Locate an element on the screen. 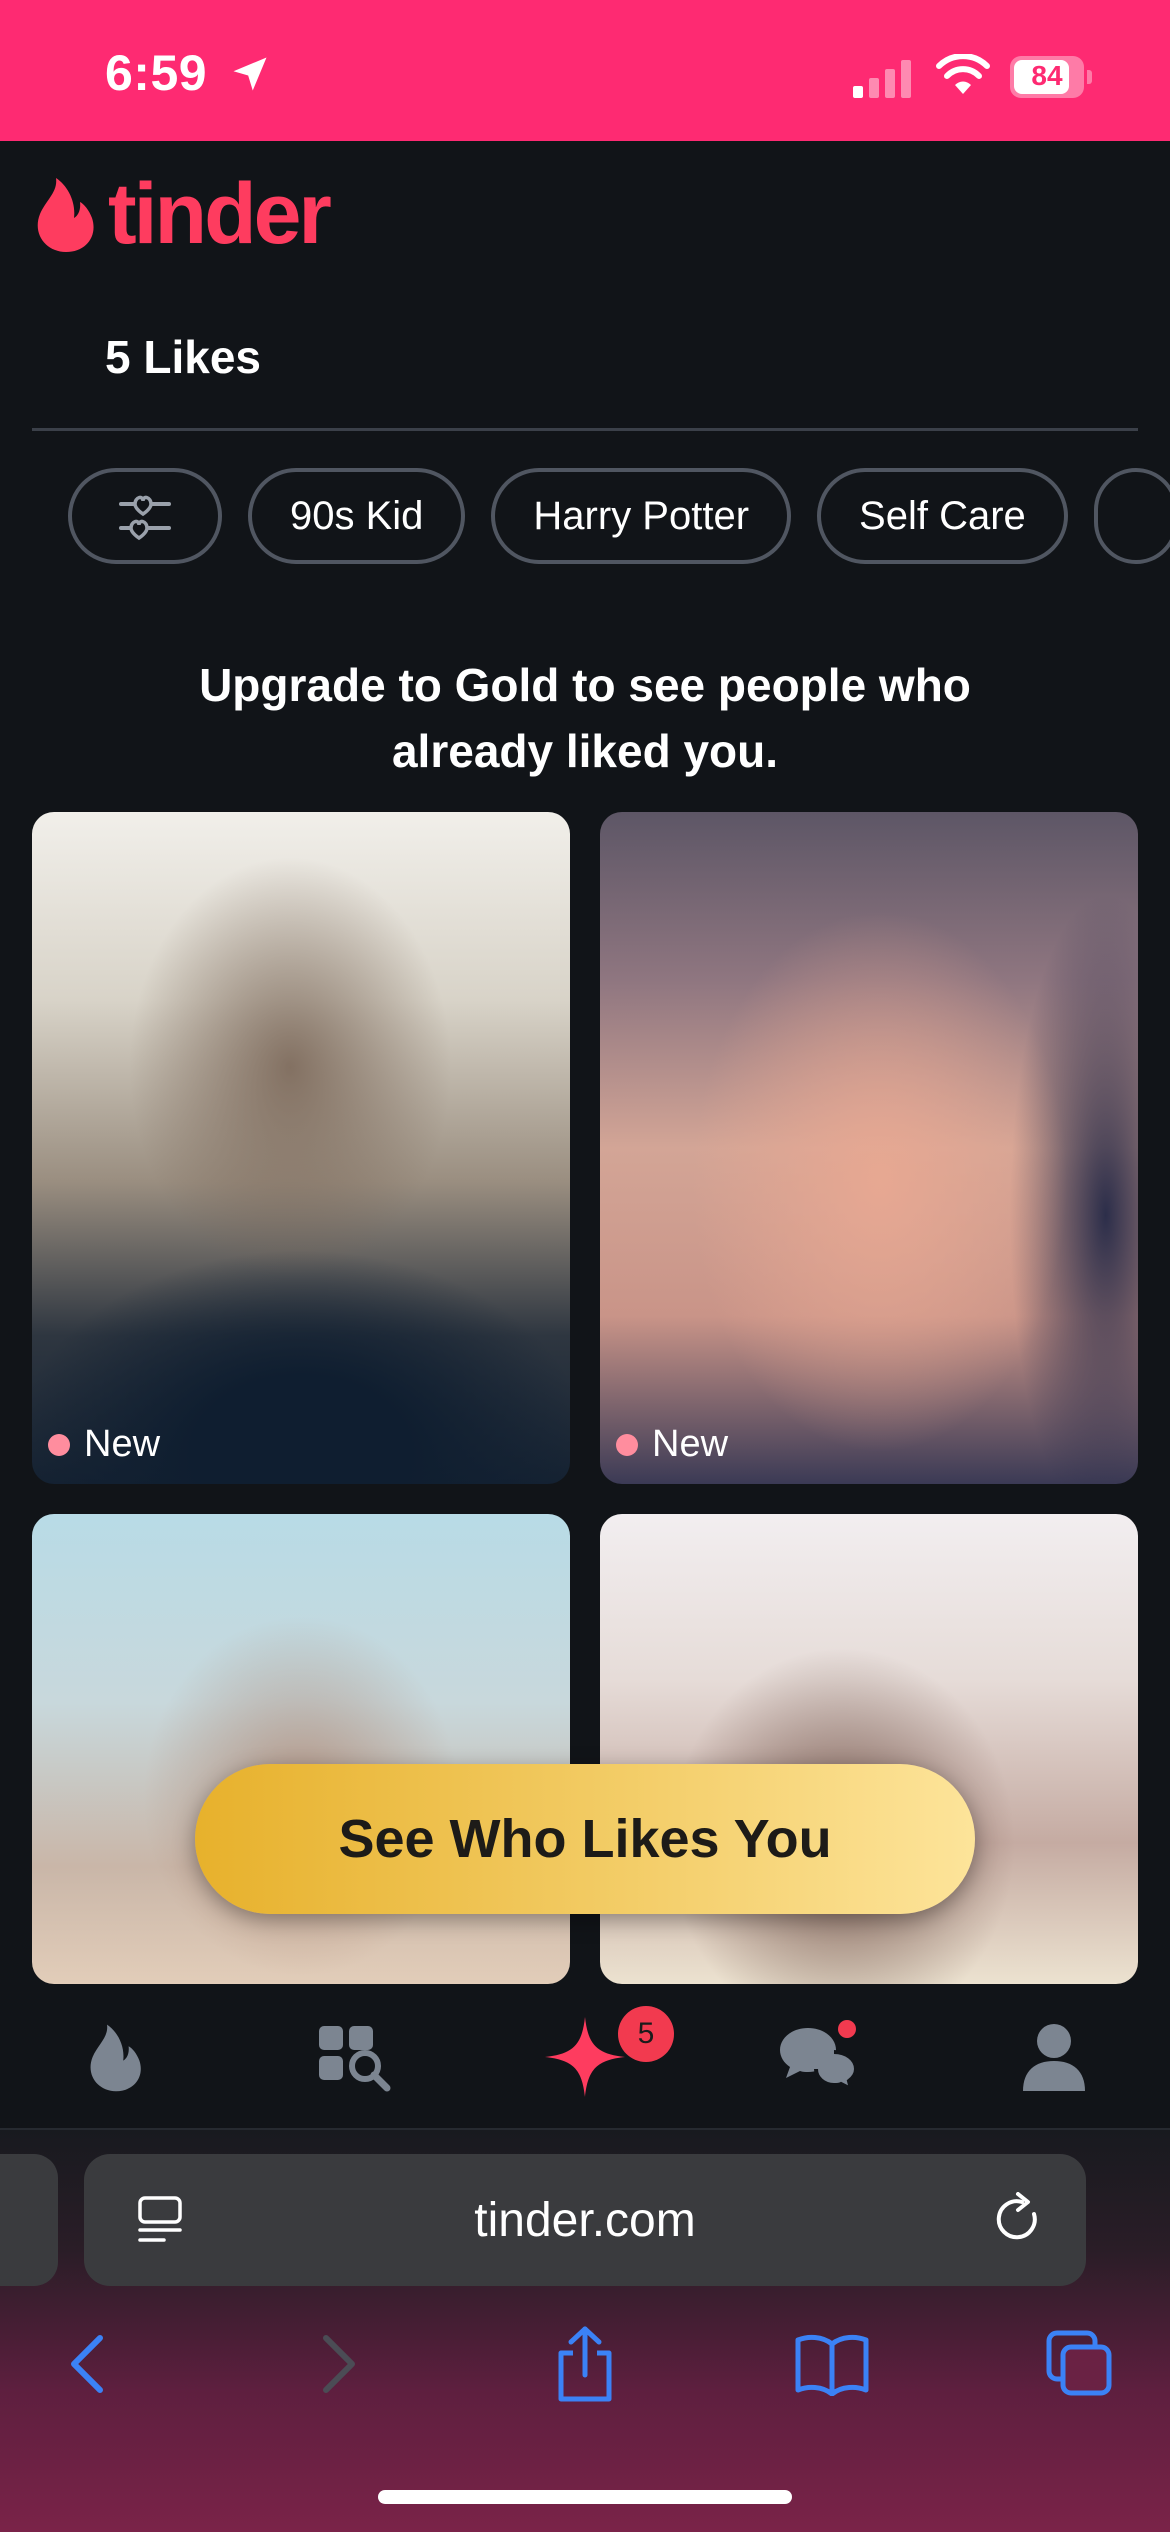 The image size is (1170, 2532). filter-chip: 90s Kid is located at coordinates (357, 516).